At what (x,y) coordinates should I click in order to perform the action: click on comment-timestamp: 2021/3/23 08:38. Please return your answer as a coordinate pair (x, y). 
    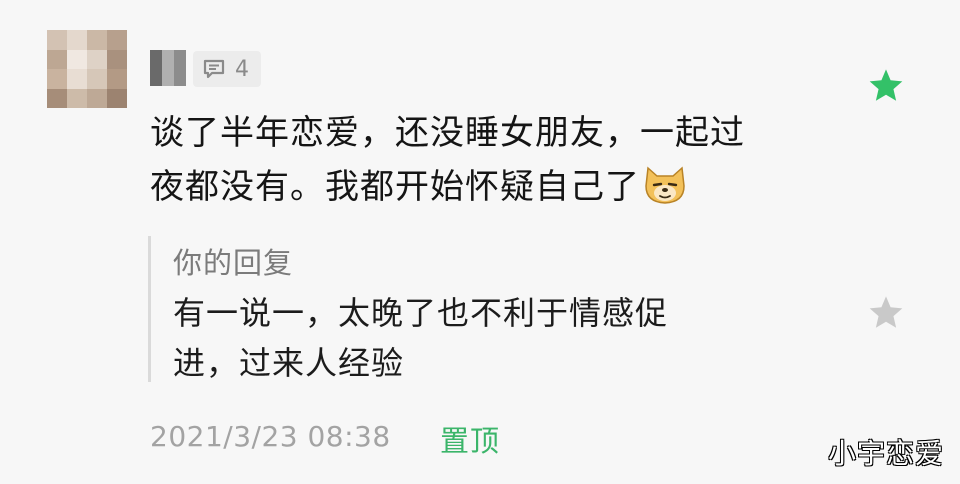
    Looking at the image, I should click on (270, 436).